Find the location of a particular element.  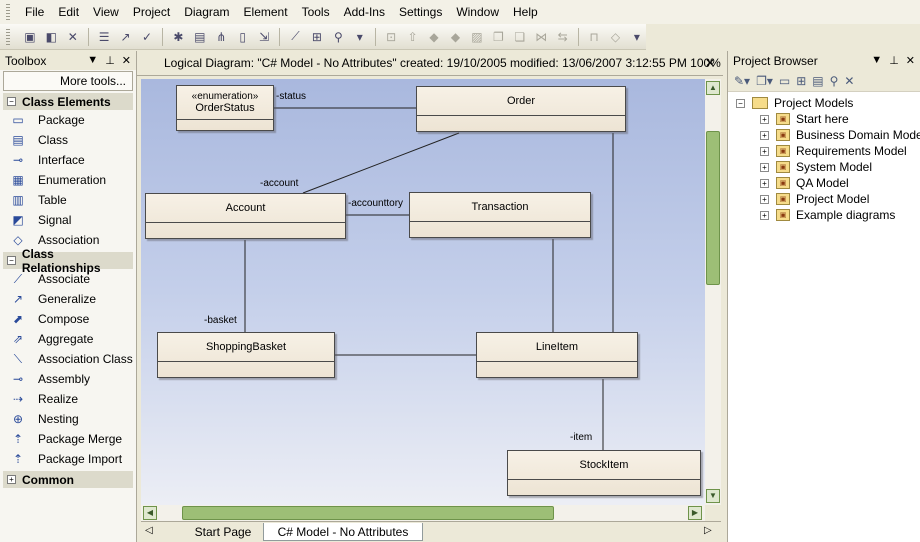

connector-icon: ⟋ is located at coordinates (295, 37).